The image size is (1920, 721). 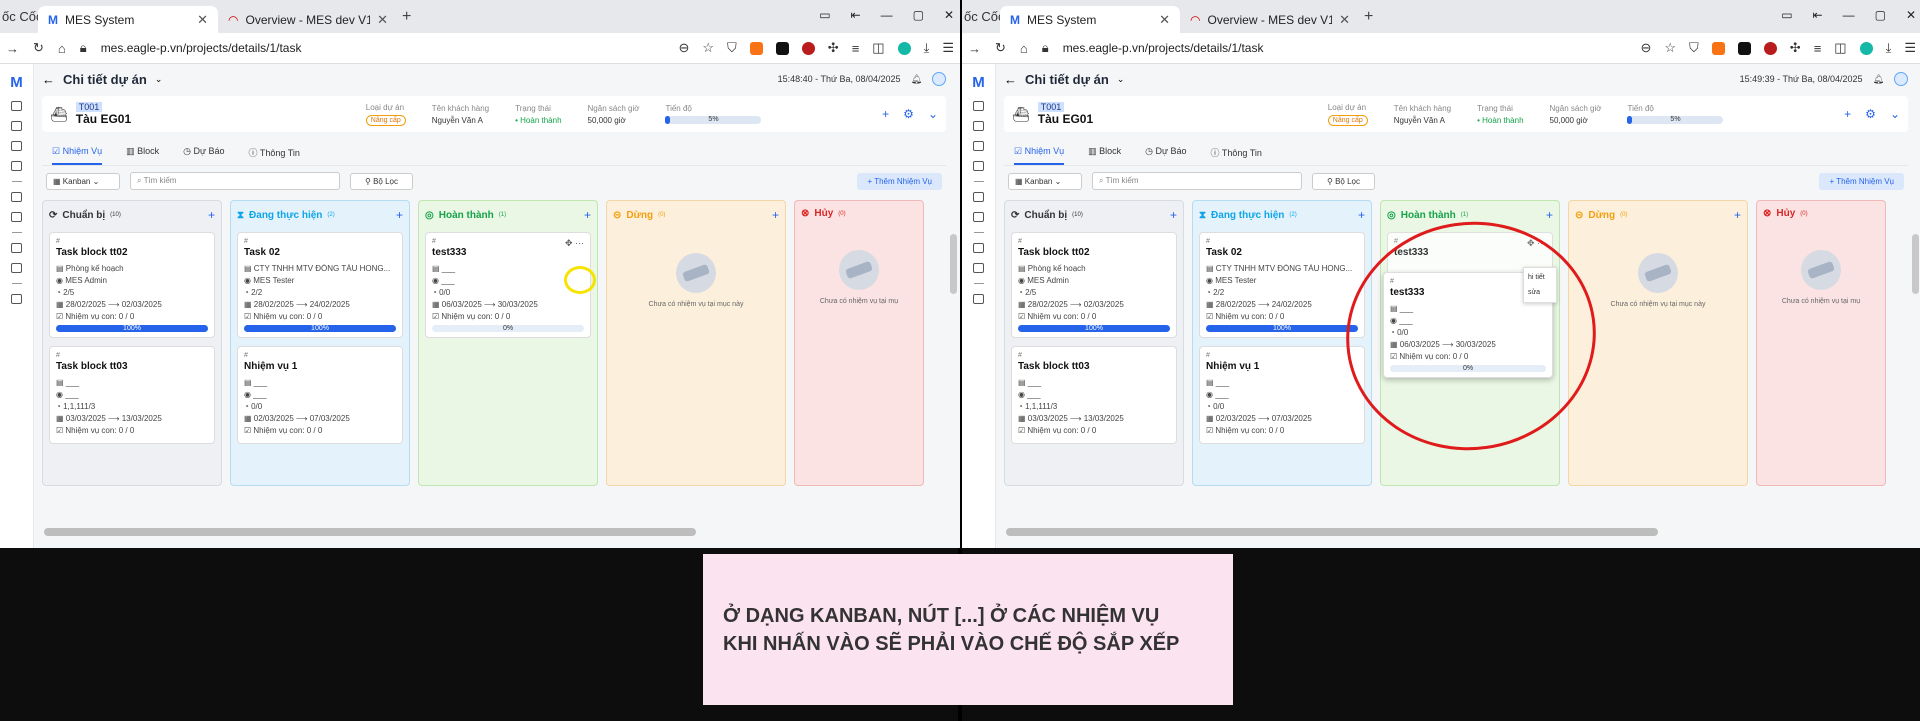 I want to click on zoom-icon: ⊖, so click(x=1645, y=48).